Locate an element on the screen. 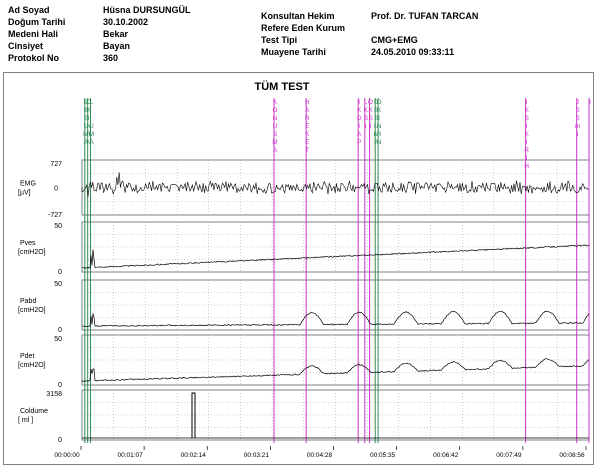 This screenshot has width=599, height=469. channel-name: Pdet is located at coordinates (27, 356).